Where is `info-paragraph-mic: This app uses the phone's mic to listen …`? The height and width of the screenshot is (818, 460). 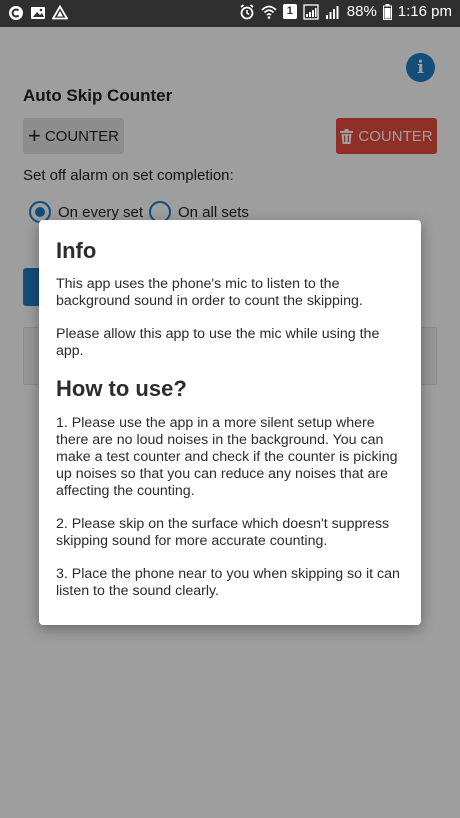
info-paragraph-mic: This app uses the phone's mic to listen … is located at coordinates (209, 292).